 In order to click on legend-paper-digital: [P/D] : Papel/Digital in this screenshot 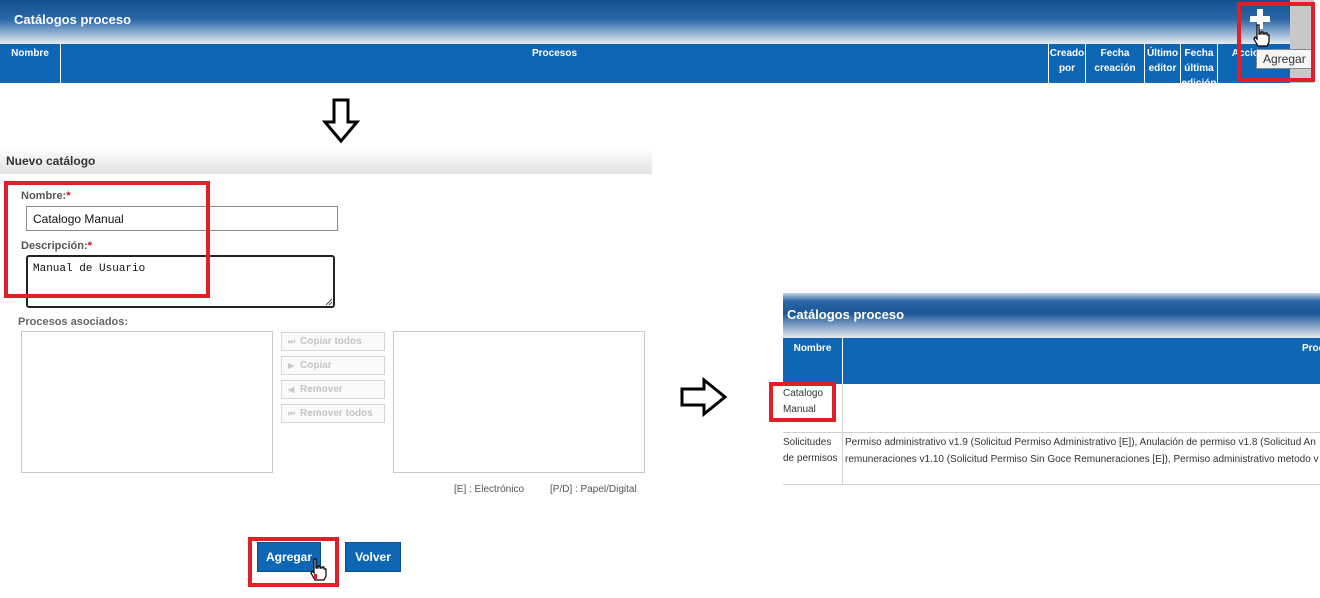, I will do `click(593, 489)`.